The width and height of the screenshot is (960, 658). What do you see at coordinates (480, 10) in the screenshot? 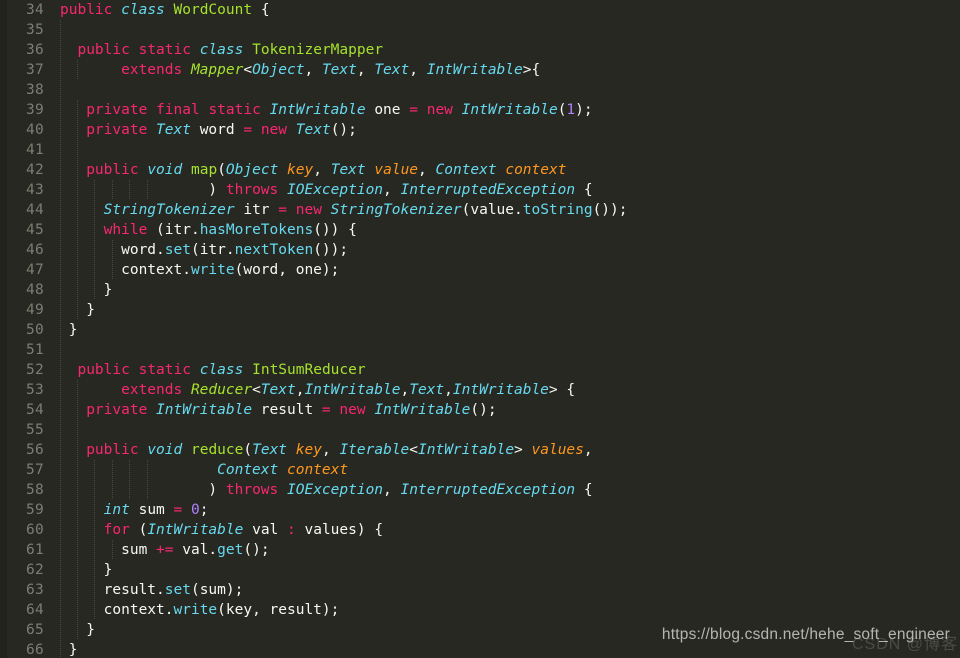
I see `code-line: 34 public class WordCount {` at bounding box center [480, 10].